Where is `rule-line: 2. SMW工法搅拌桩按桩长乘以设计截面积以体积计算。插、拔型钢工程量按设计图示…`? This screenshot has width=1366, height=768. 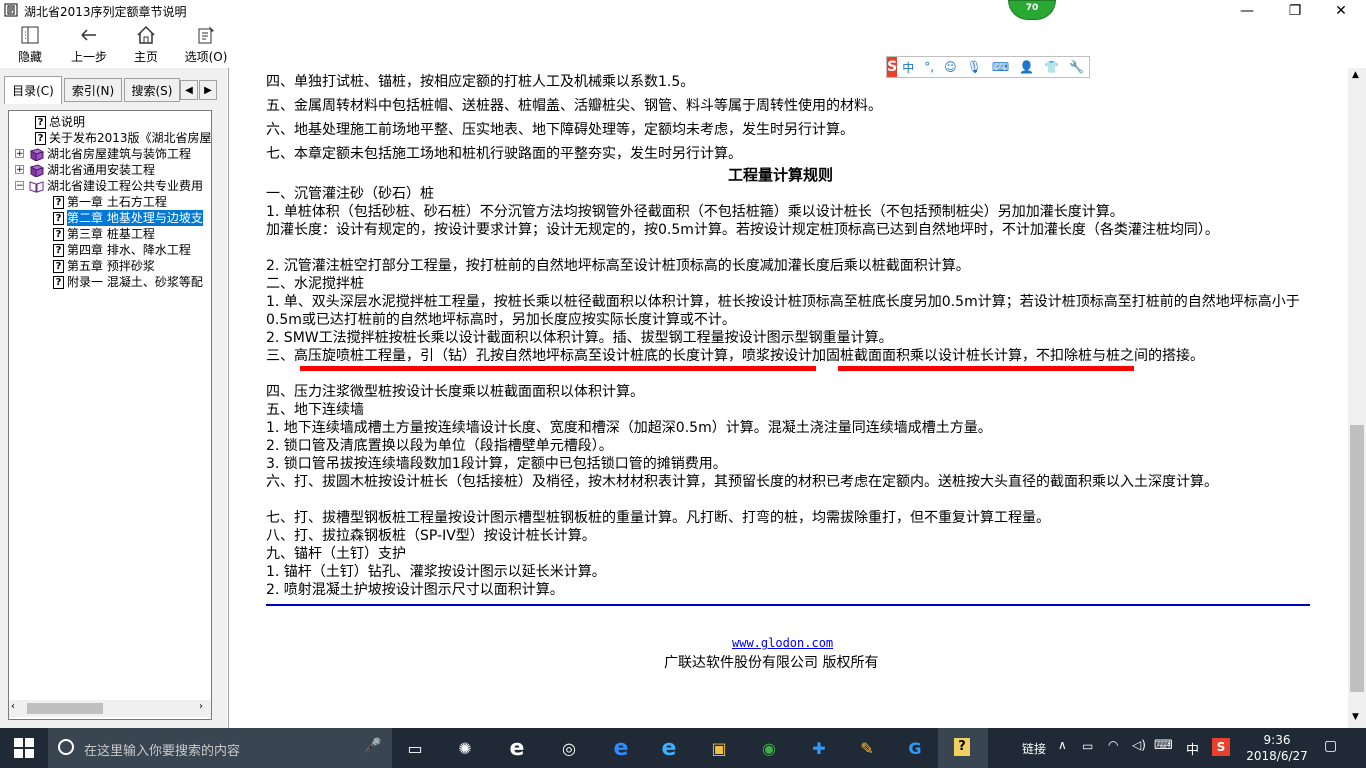 rule-line: 2. SMW工法搅拌桩按桩长乘以设计截面积以体积计算。插、拔型钢工程量按设计图示… is located at coordinates (579, 338).